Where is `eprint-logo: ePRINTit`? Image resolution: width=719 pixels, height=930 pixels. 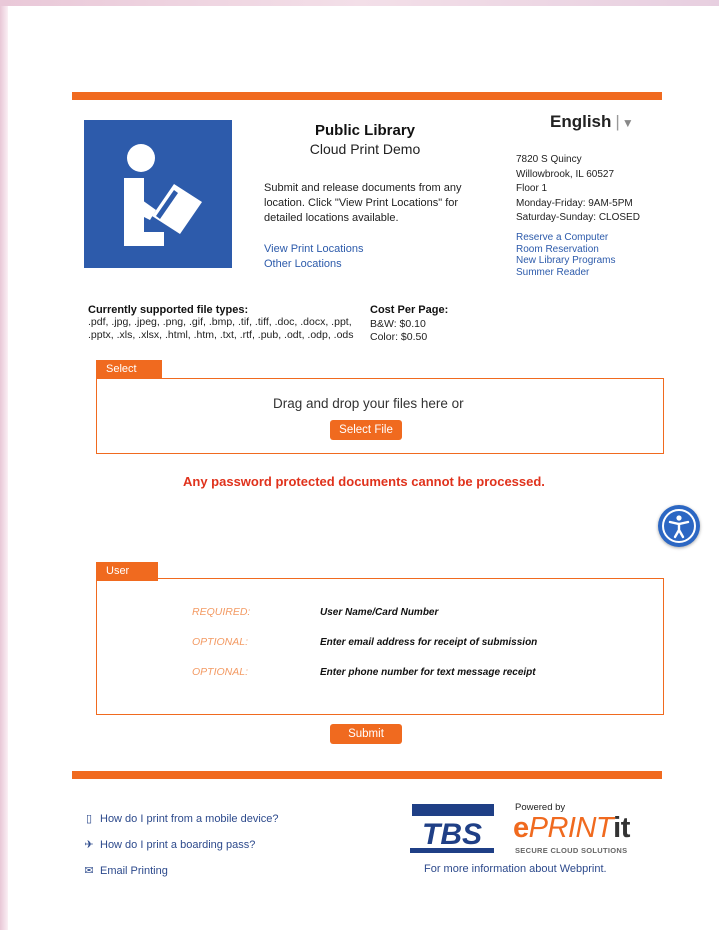 eprint-logo: ePRINTit is located at coordinates (571, 828).